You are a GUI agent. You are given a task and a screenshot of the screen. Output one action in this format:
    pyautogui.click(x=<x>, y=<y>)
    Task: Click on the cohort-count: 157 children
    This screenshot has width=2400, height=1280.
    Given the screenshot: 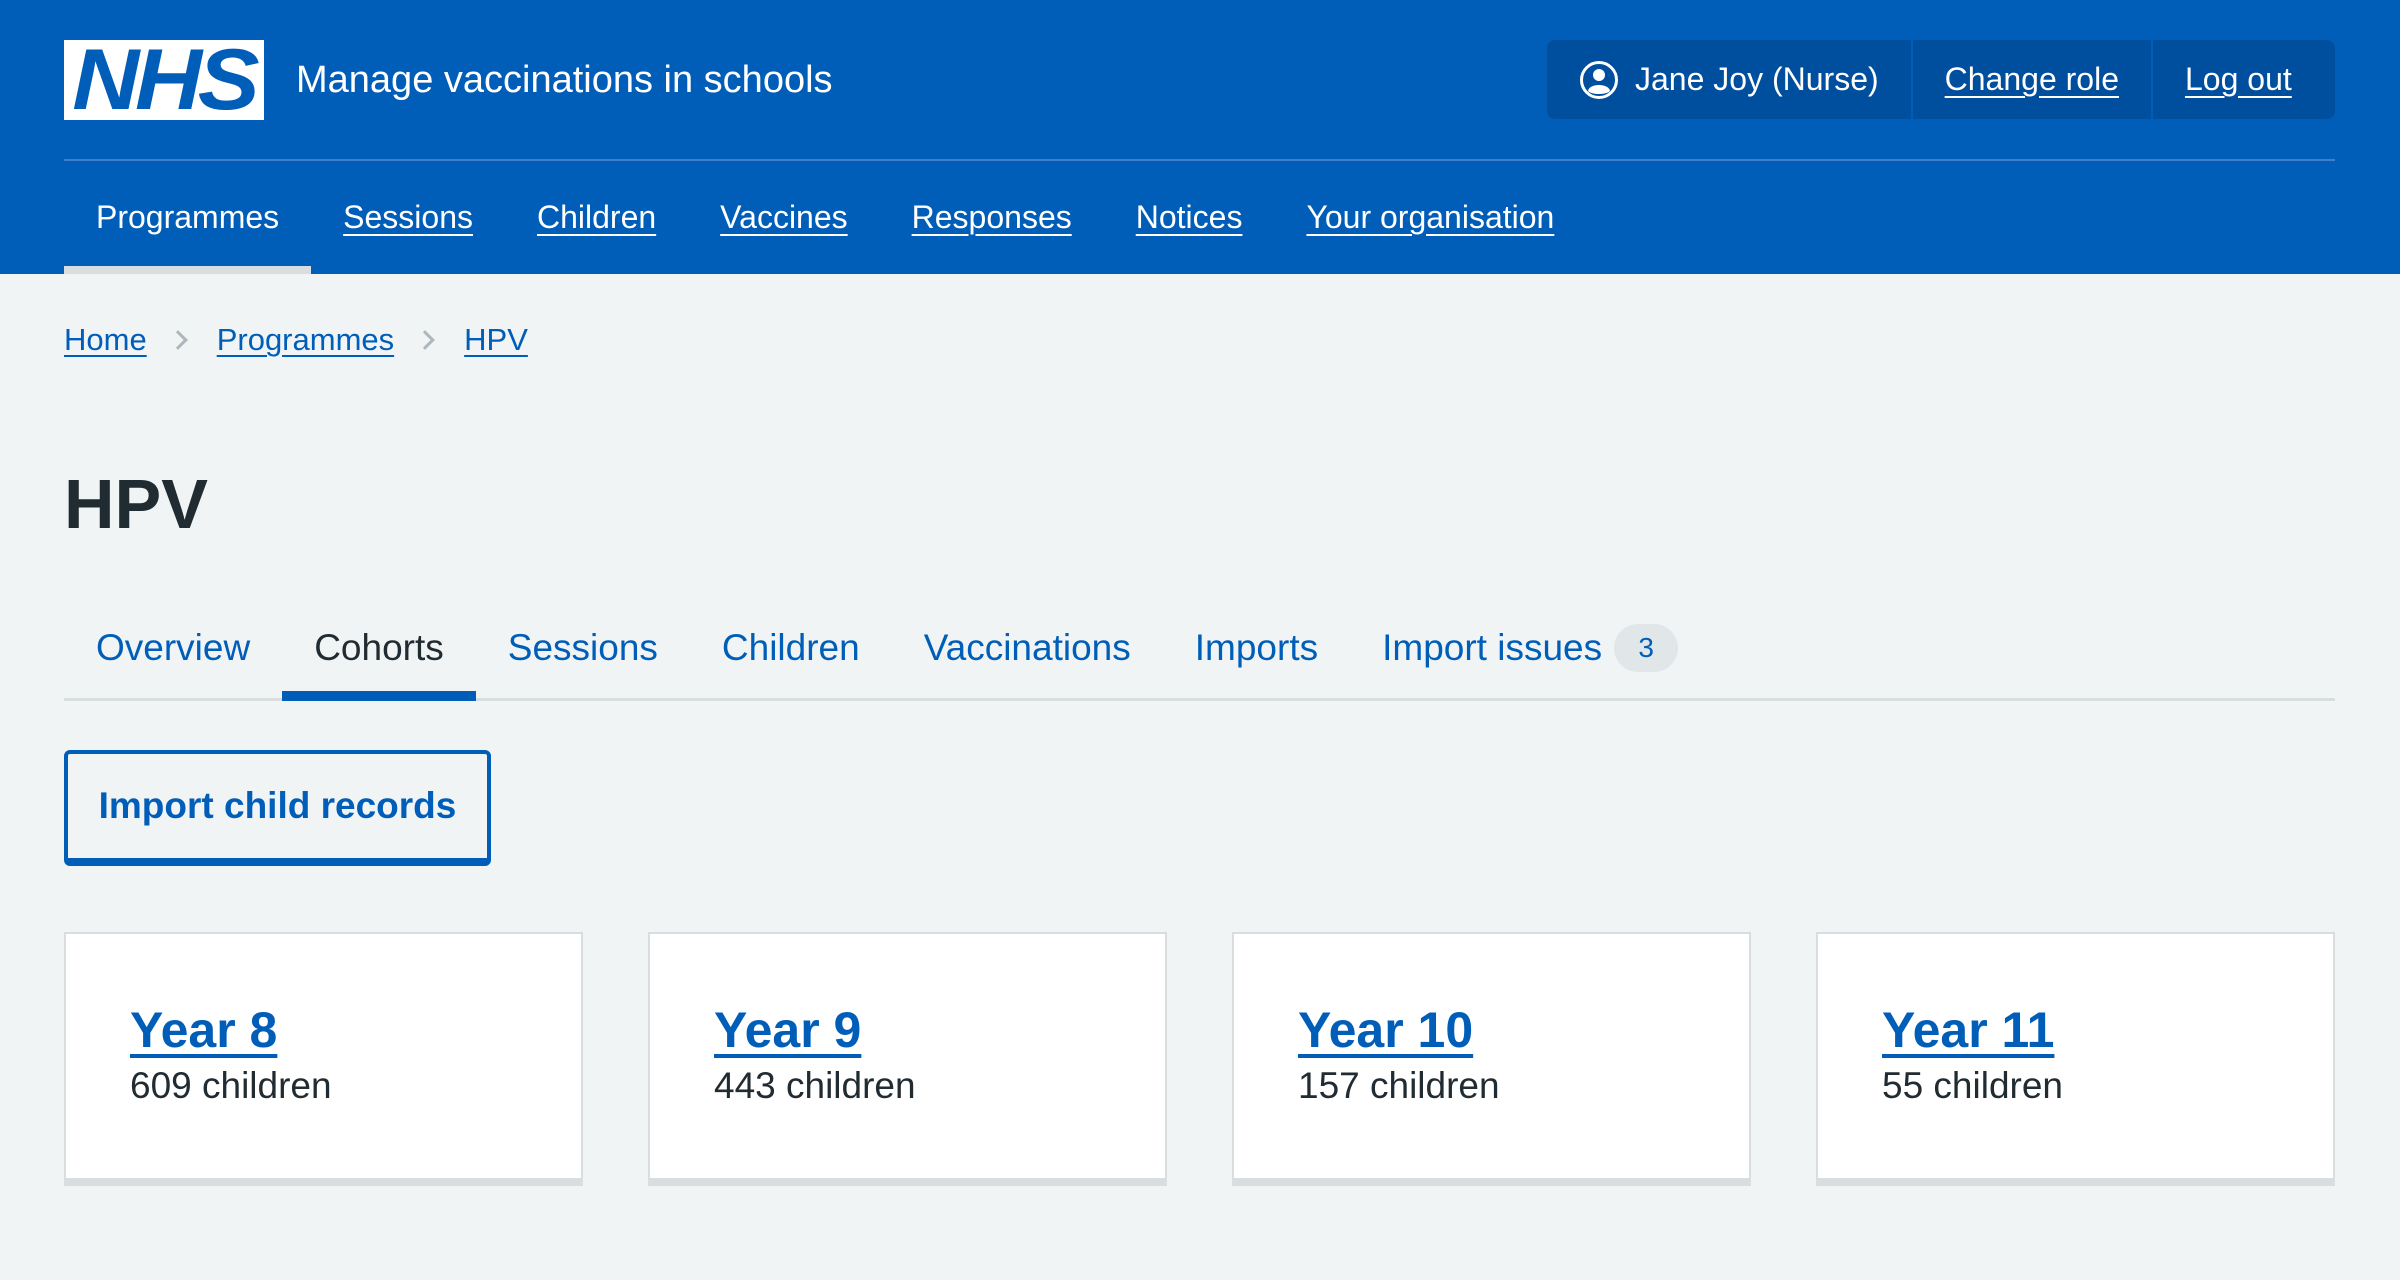 What is the action you would take?
    pyautogui.click(x=1399, y=1085)
    